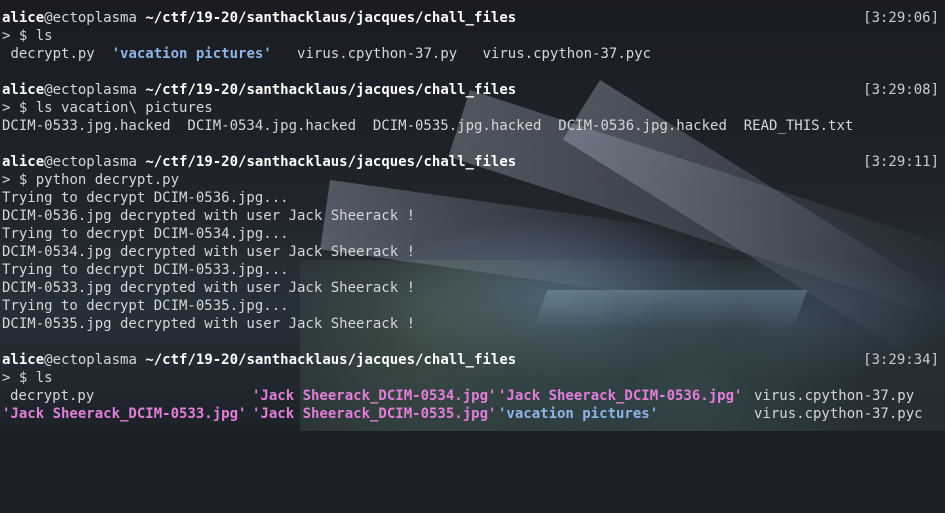 The height and width of the screenshot is (513, 945). I want to click on ls-entry-image: 'Jack Sheerack_DCIM-0533.jpg', so click(124, 414).